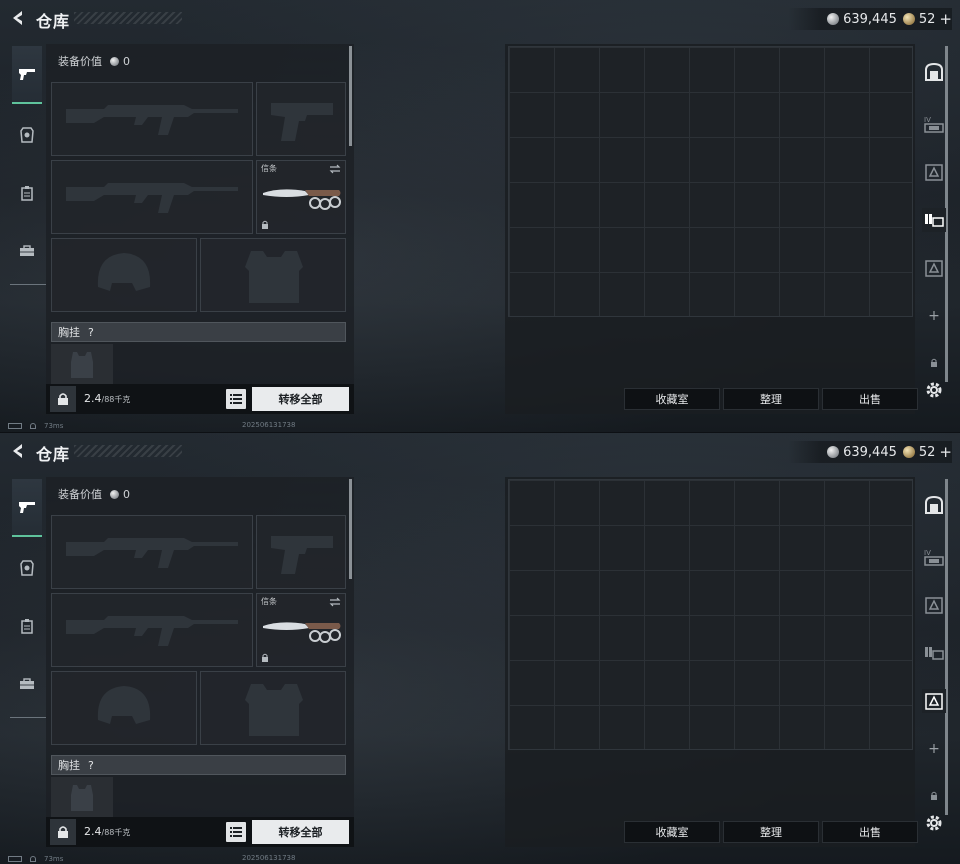 This screenshot has height=864, width=960. I want to click on currency-bar: 639,445 52 +, so click(870, 19).